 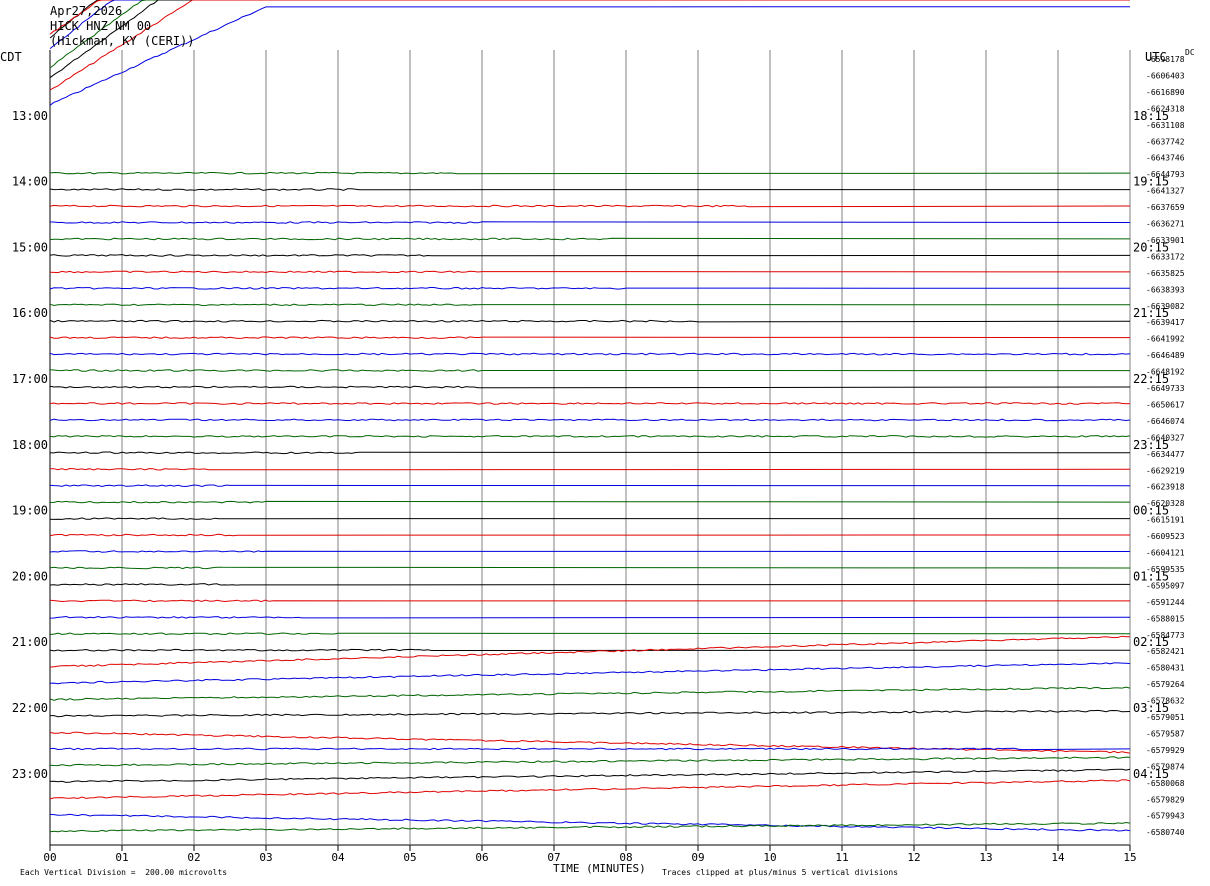 I want to click on dc-offset-label: -6638393, so click(x=1165, y=289).